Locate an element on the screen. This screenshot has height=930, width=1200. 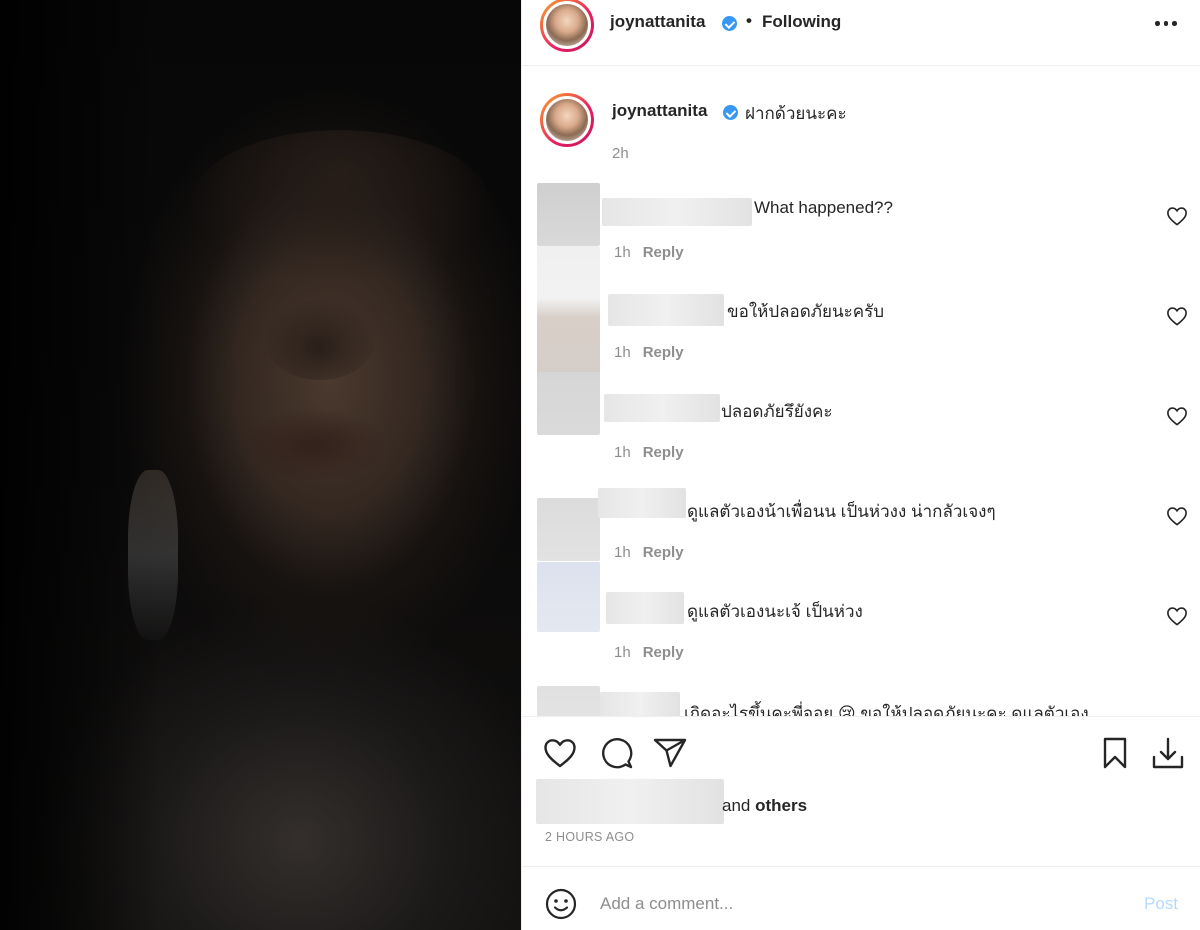
comment-icon is located at coordinates (616, 753).